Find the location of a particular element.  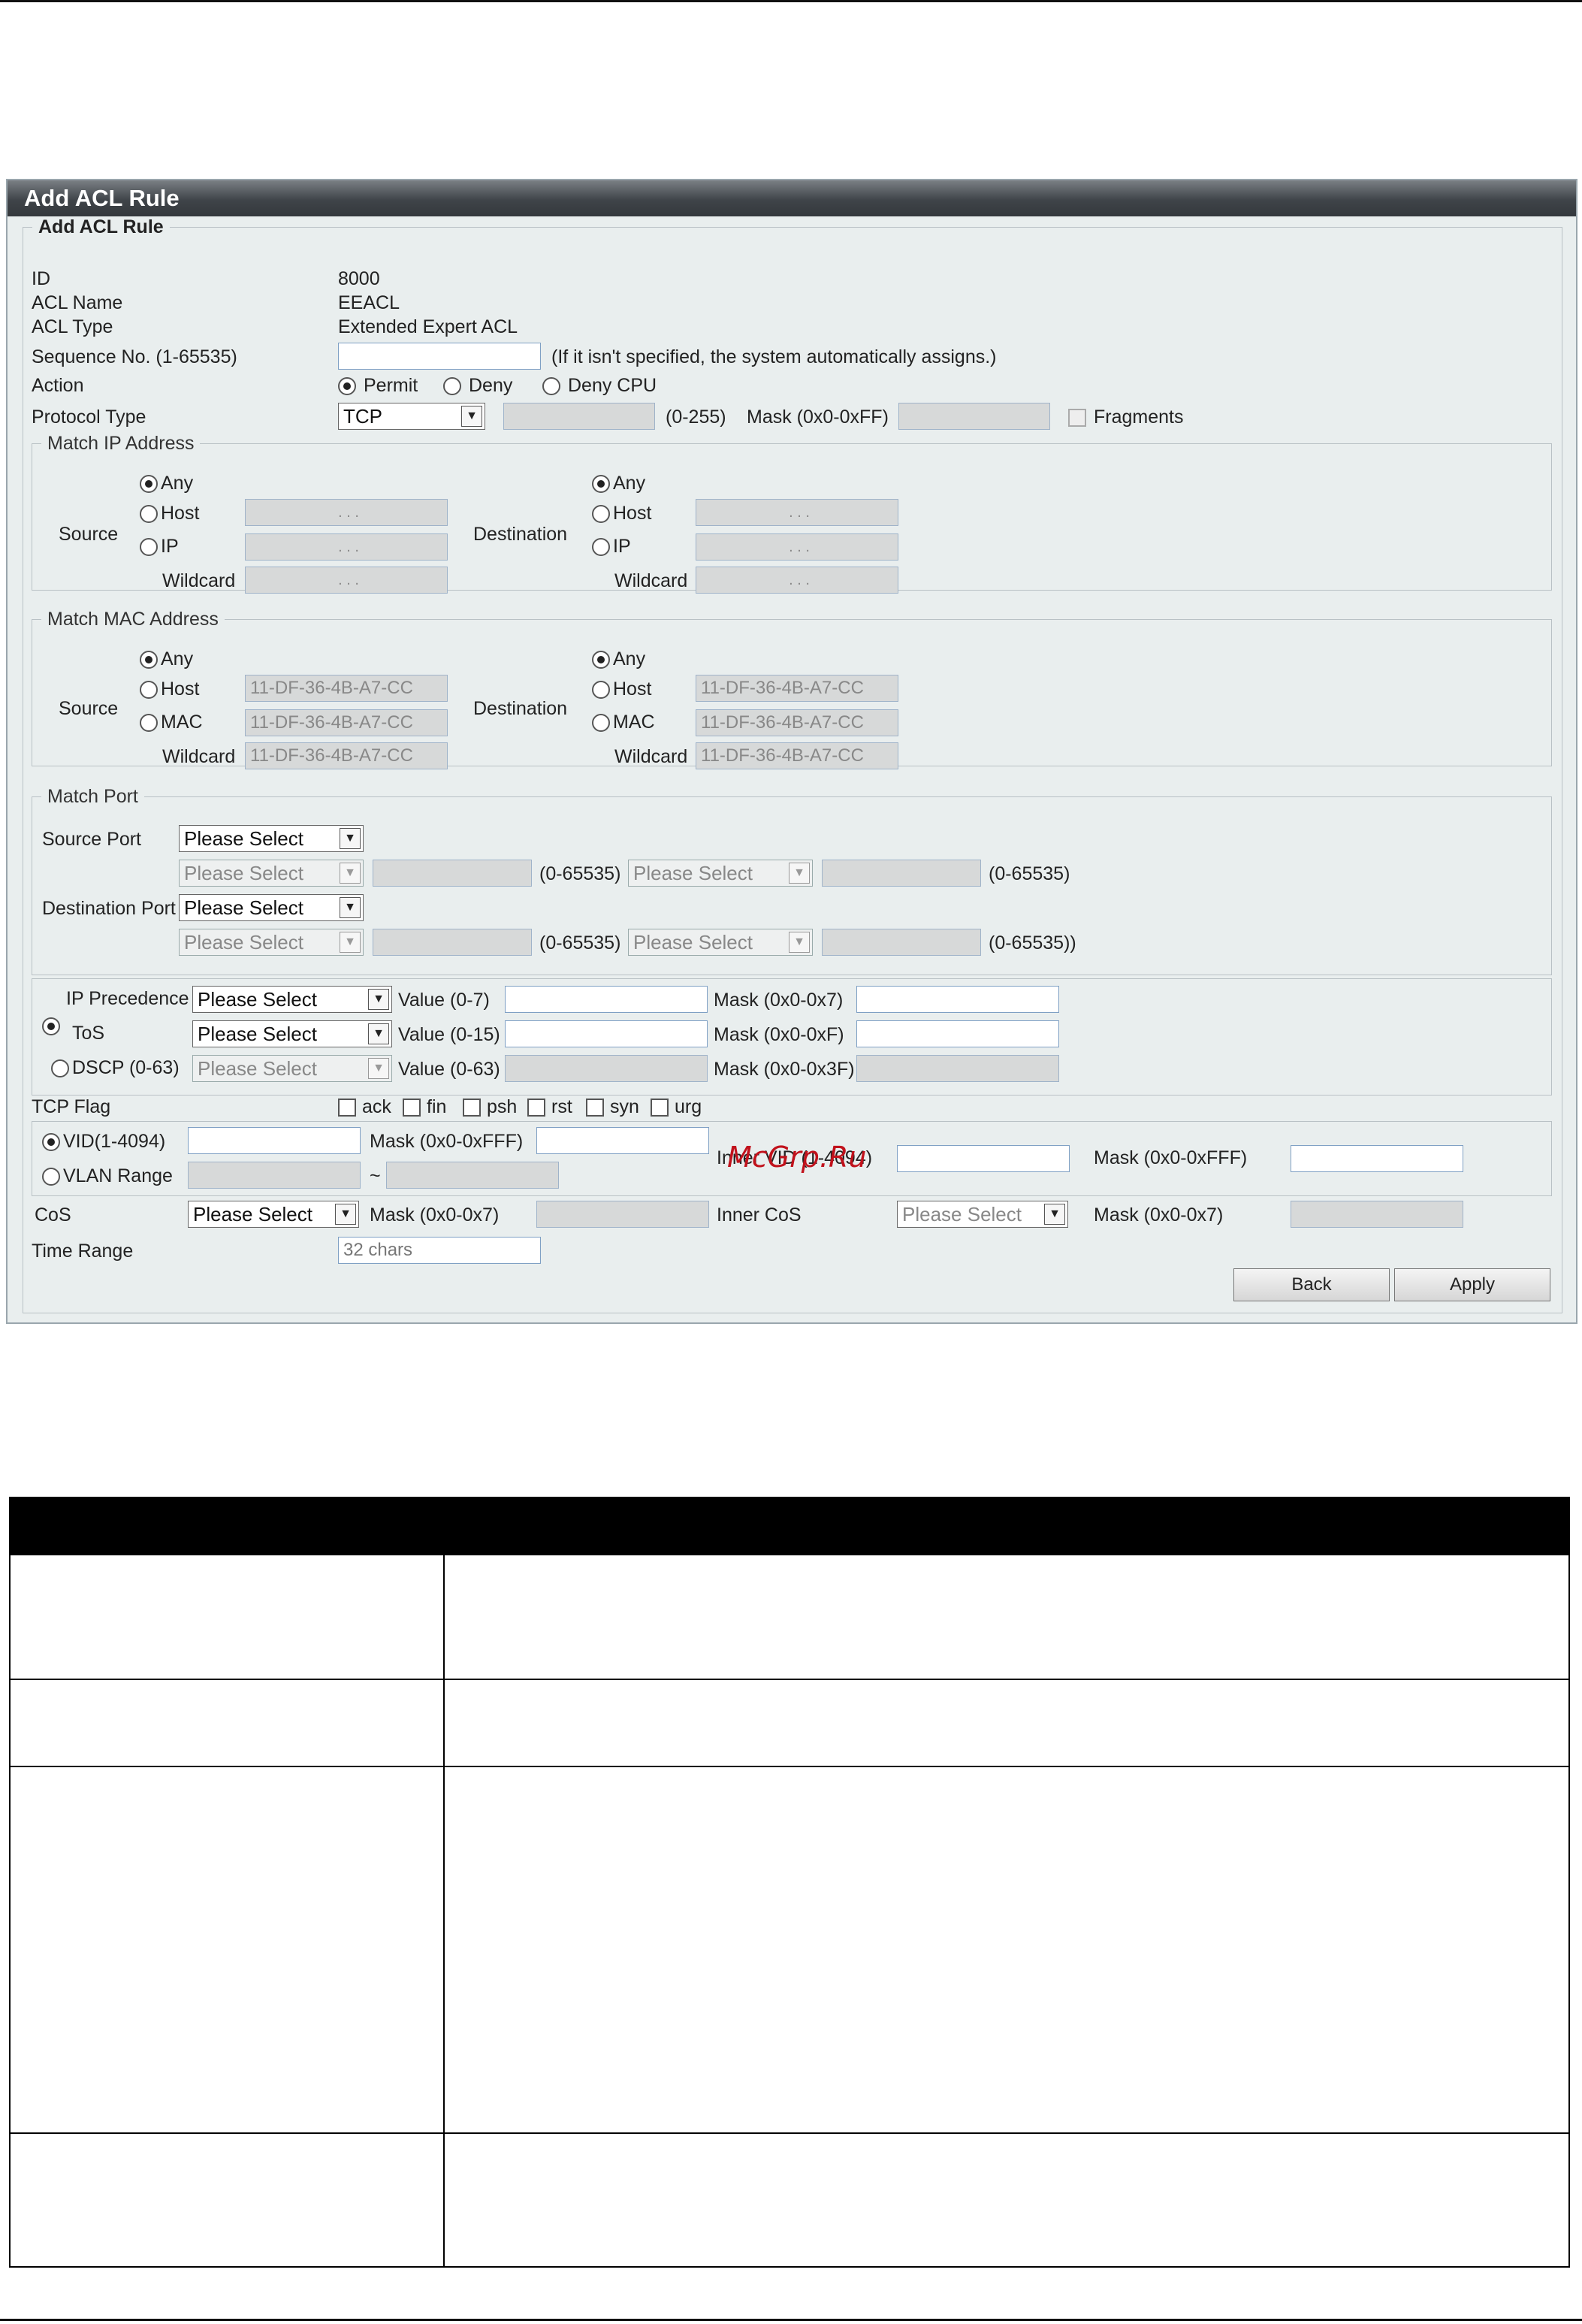

cos-select: Please Select ▼ is located at coordinates (273, 1214).